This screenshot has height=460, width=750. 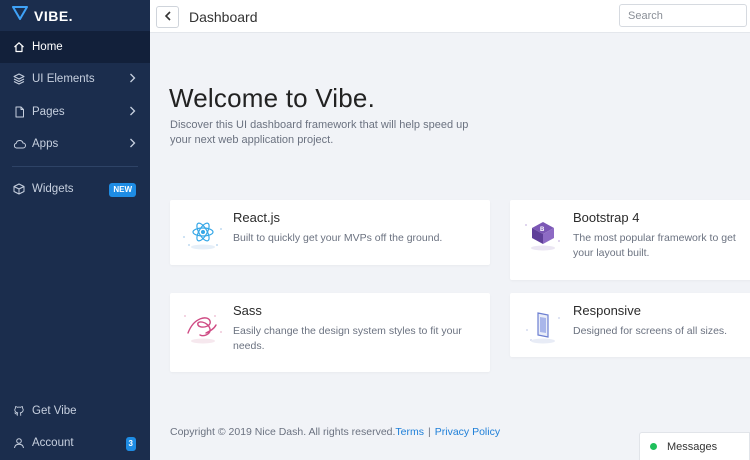 I want to click on sidebar-item-apps: Apps, so click(x=75, y=144).